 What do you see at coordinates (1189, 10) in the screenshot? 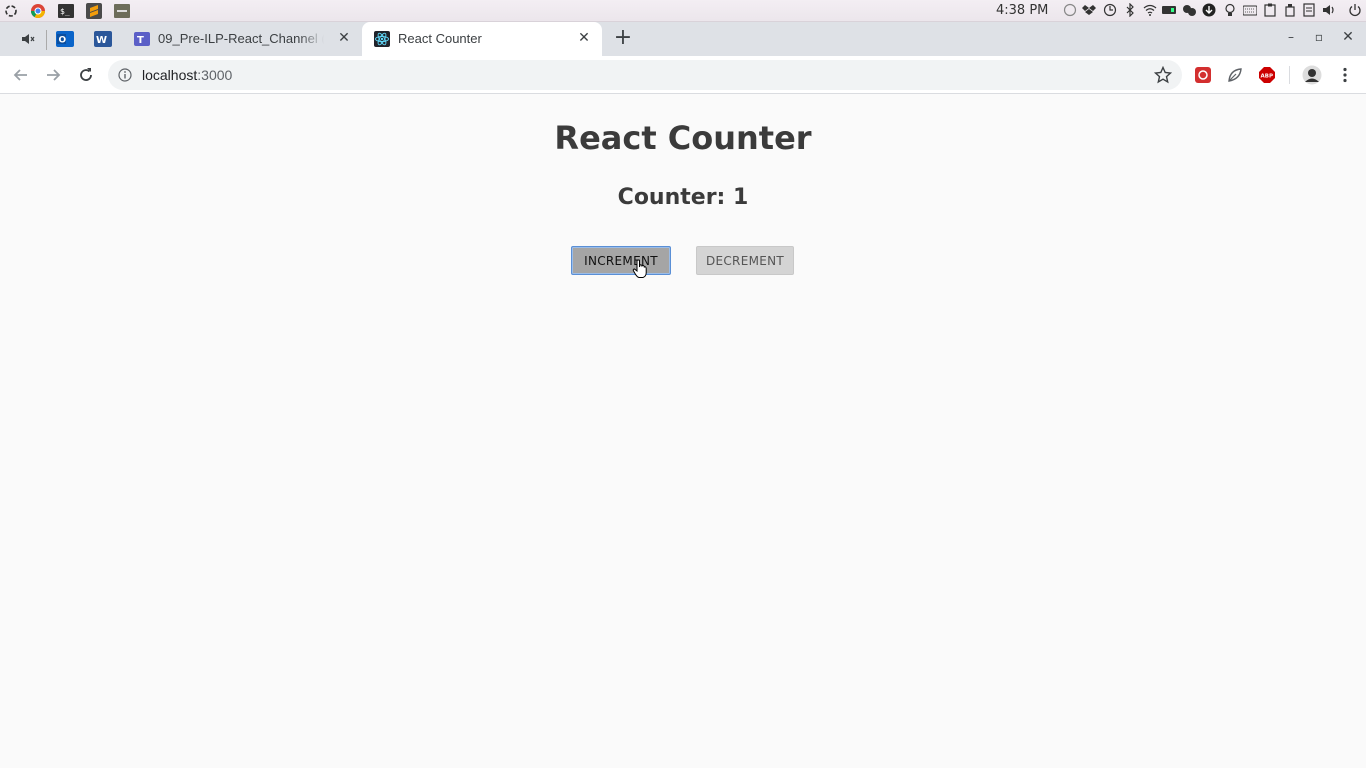
I see `chat-icon` at bounding box center [1189, 10].